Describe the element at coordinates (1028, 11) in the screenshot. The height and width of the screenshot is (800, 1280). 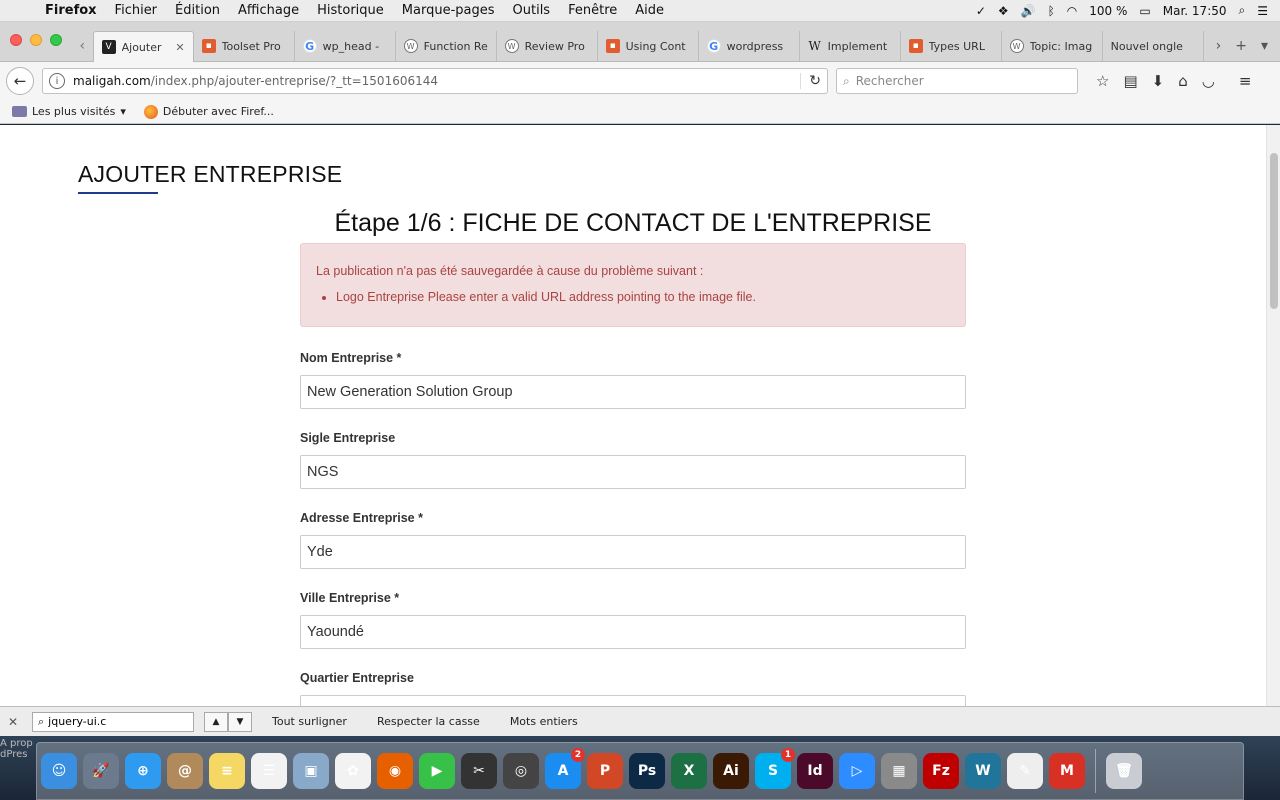
I see `volume-icon: 🔊` at that location.